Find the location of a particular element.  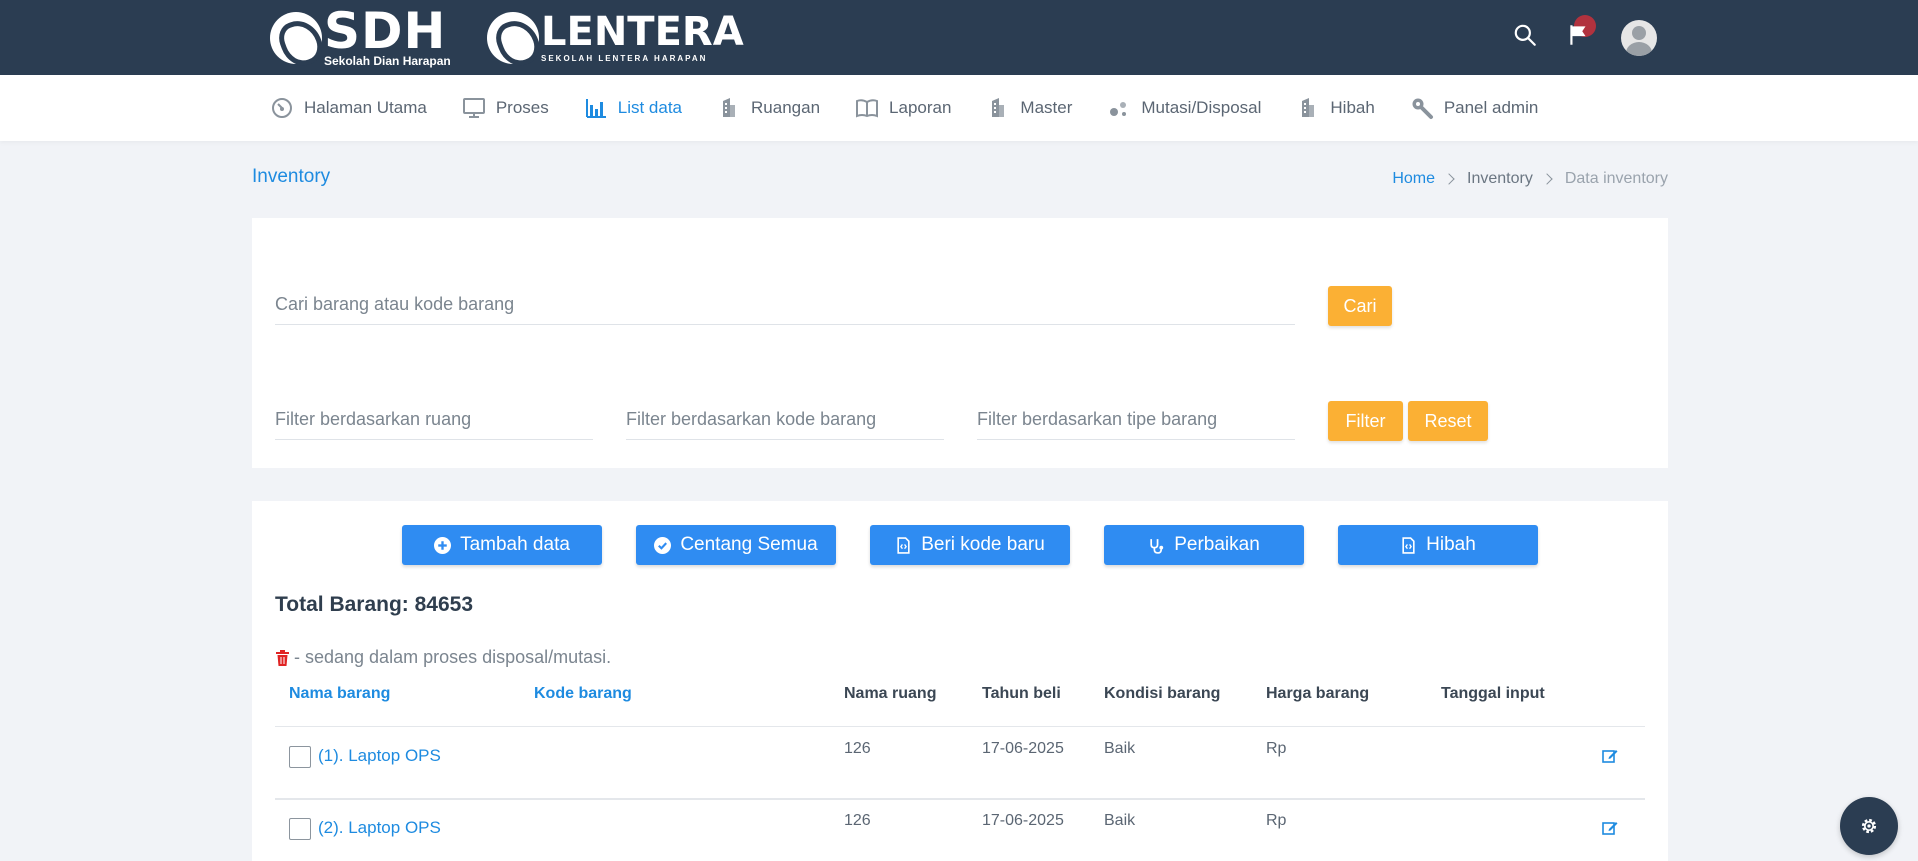

sdh-logo-subtitle: Sekolah Dian Harapan is located at coordinates (387, 60).